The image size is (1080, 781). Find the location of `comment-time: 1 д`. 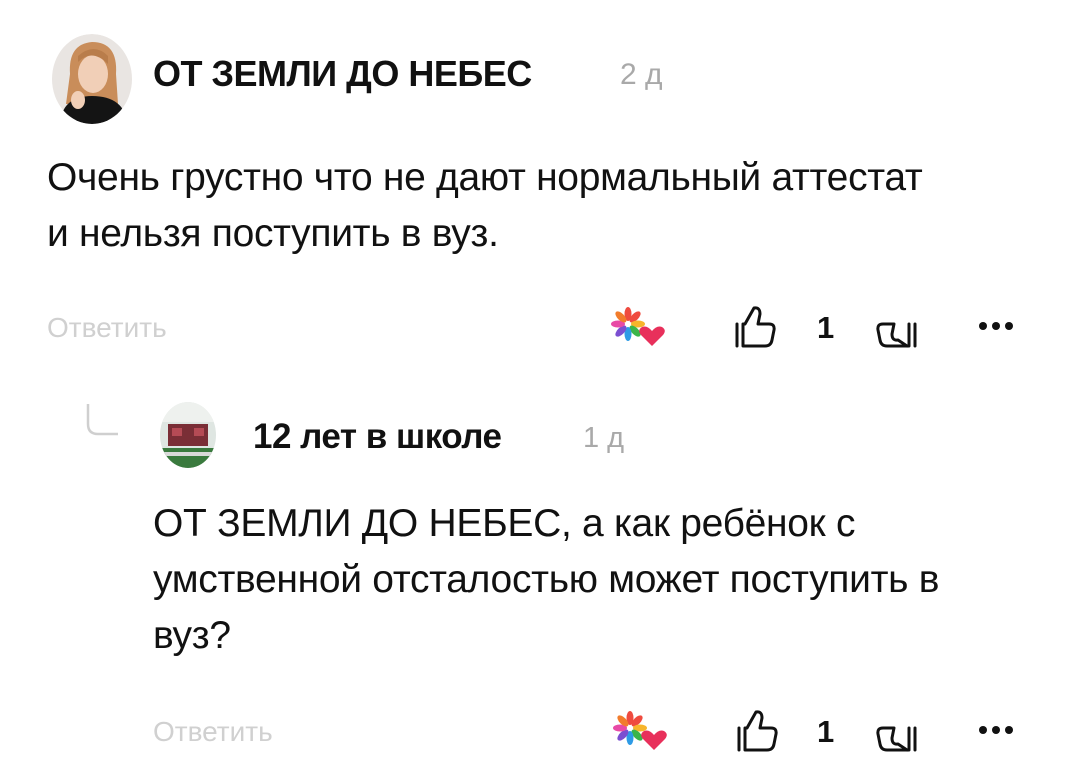

comment-time: 1 д is located at coordinates (604, 438).